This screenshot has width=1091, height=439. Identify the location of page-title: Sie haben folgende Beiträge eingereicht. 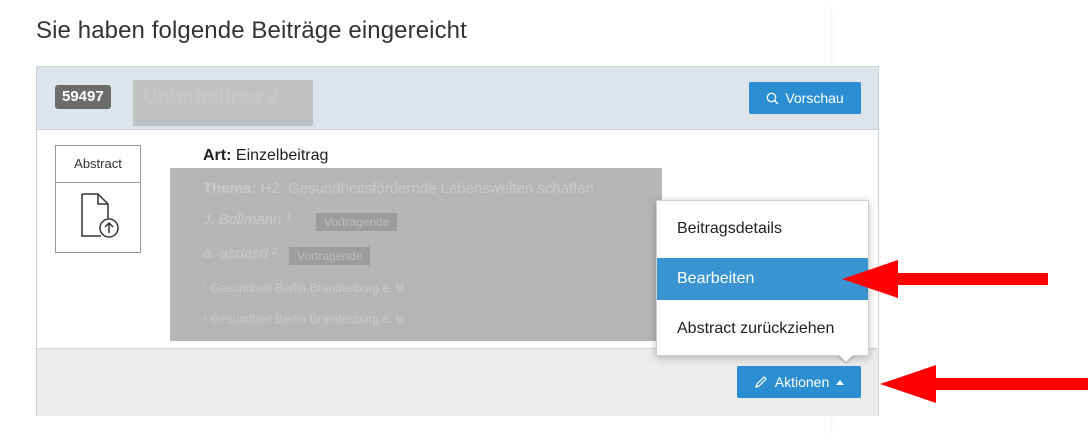
(251, 30).